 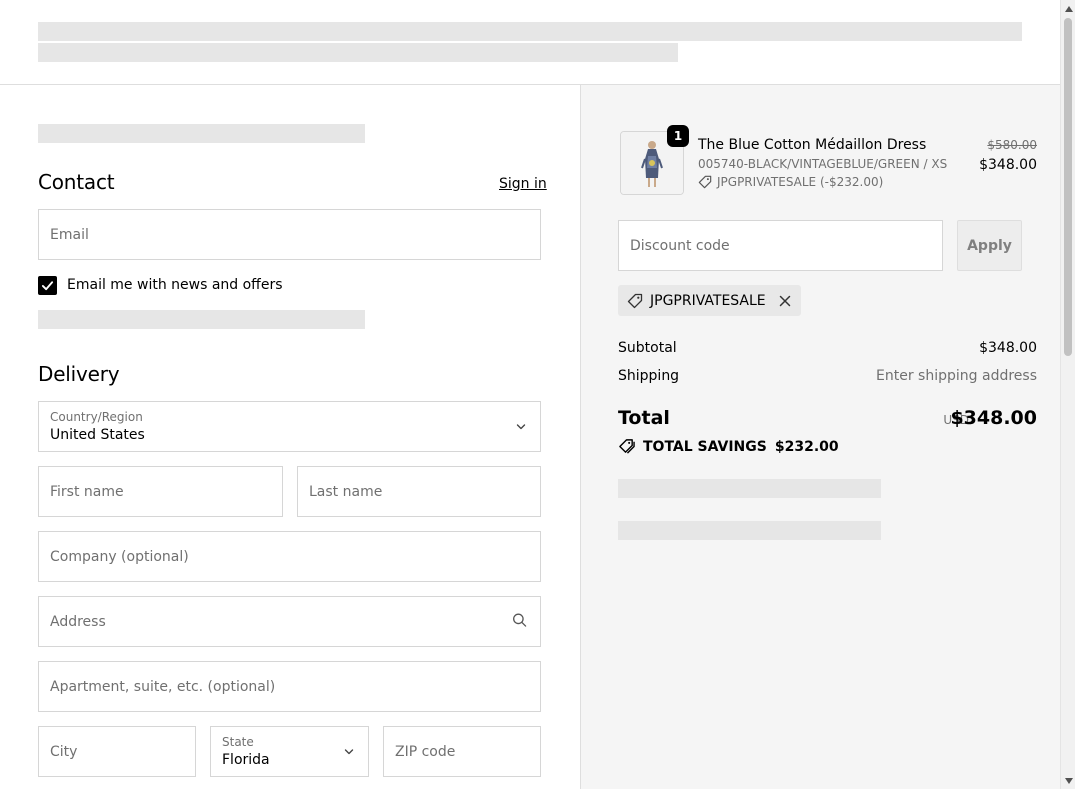 What do you see at coordinates (1067, 394) in the screenshot?
I see `page-scrollbar` at bounding box center [1067, 394].